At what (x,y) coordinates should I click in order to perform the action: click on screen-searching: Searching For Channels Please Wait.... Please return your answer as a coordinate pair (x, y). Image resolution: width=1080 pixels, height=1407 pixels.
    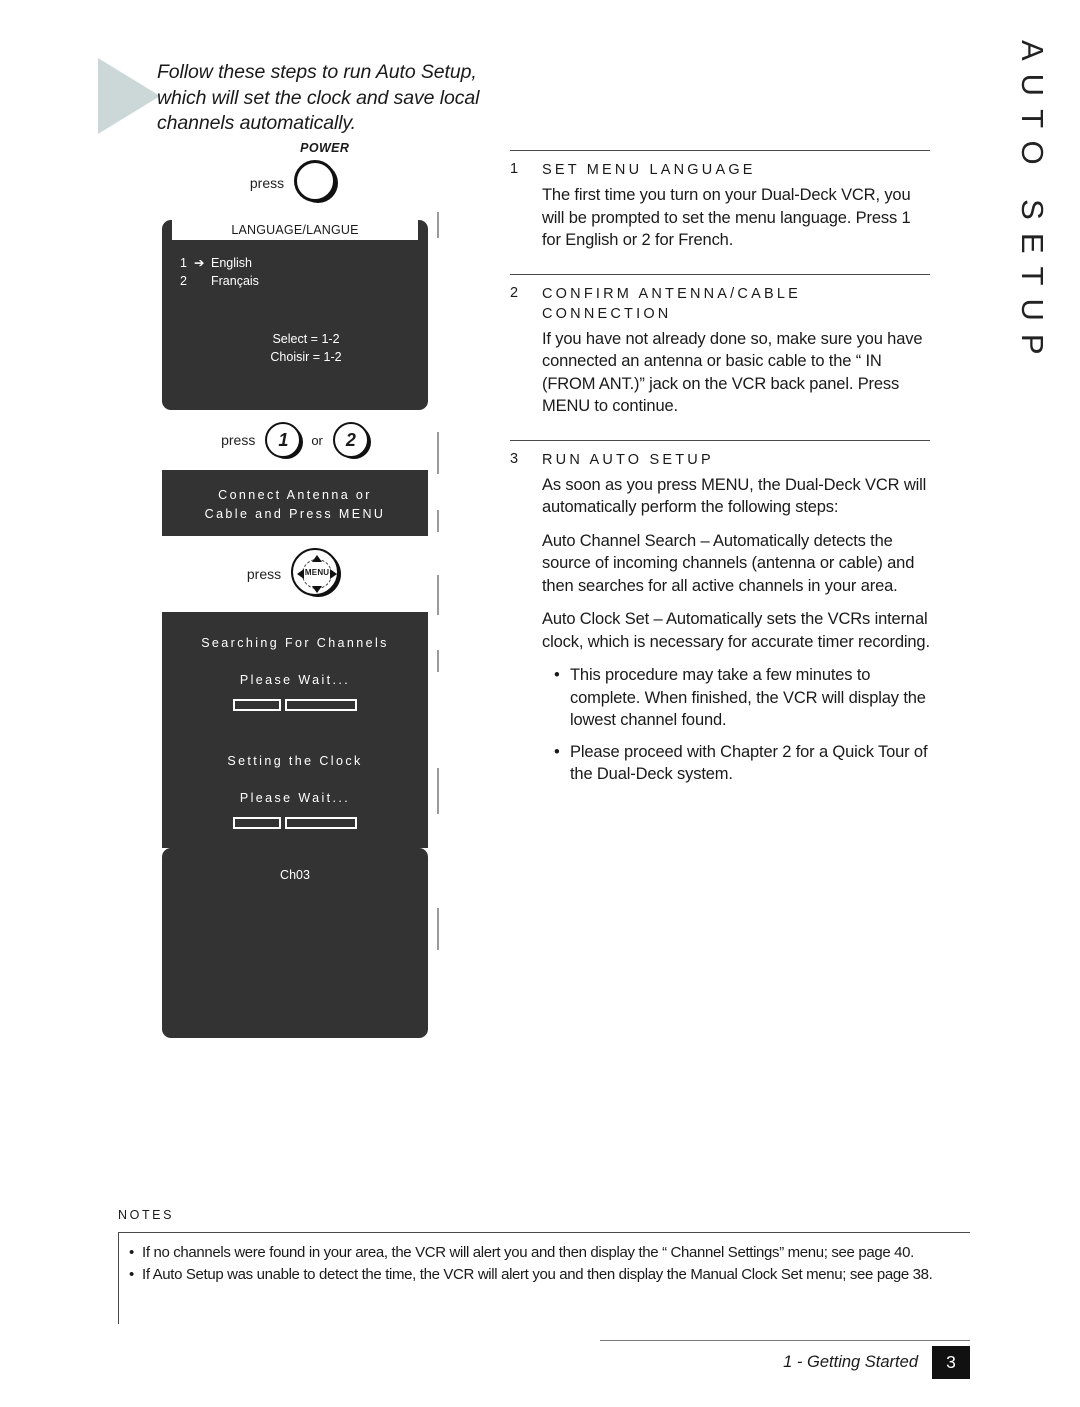
    Looking at the image, I should click on (295, 671).